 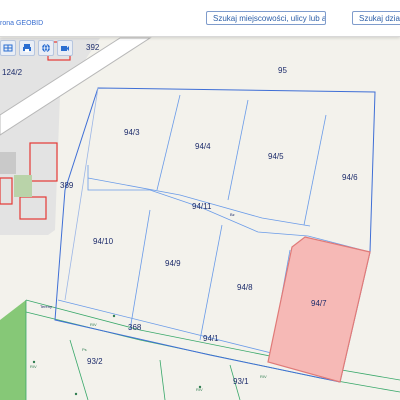 What do you see at coordinates (103, 241) in the screenshot?
I see `parcel-label: 94/10` at bounding box center [103, 241].